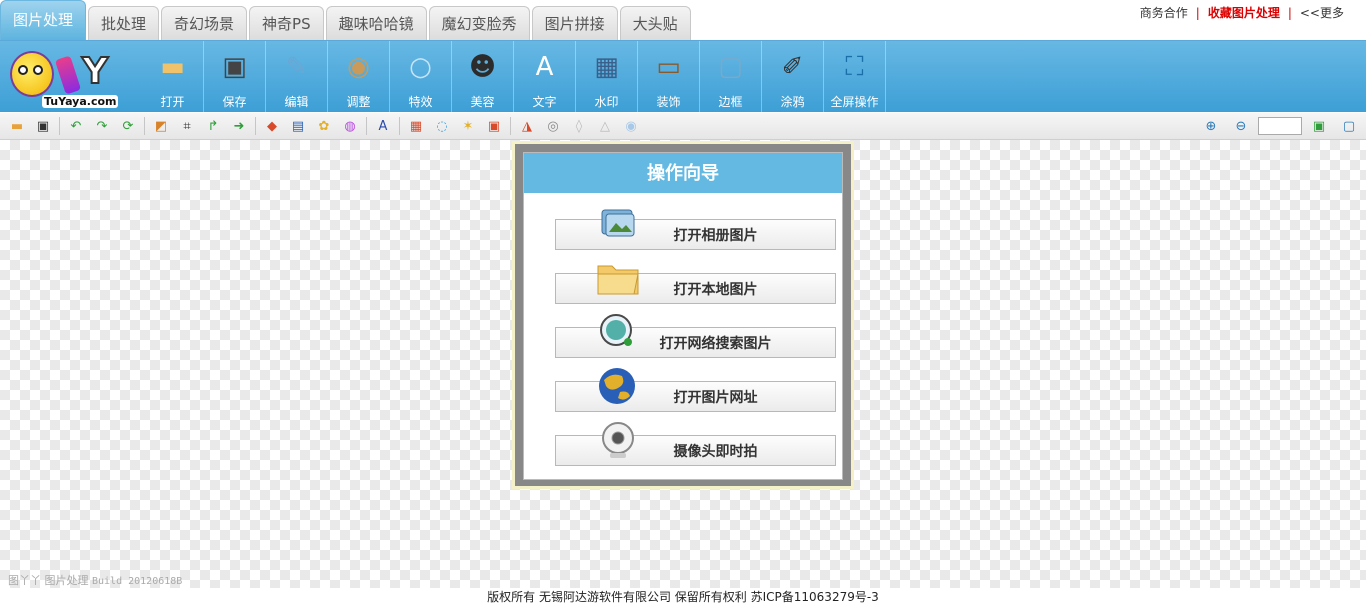 The width and height of the screenshot is (1366, 609). I want to click on open-folder-icon: ▬, so click(17, 126).